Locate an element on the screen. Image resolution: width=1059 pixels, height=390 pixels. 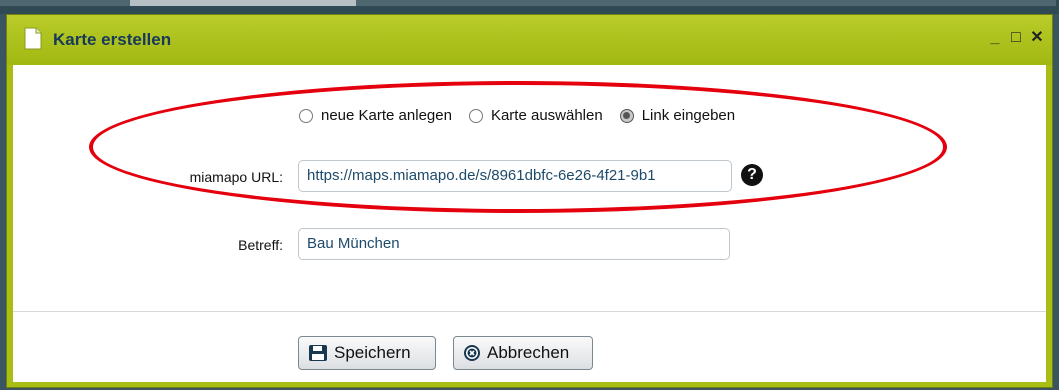
radio-label: neue Karte anlegen is located at coordinates (386, 115).